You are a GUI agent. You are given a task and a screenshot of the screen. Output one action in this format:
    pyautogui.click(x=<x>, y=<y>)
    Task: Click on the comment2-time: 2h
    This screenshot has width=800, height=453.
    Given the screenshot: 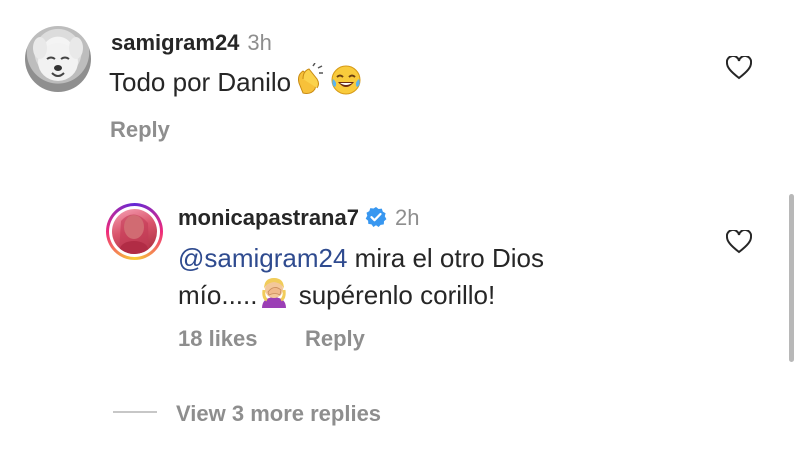 What is the action you would take?
    pyautogui.click(x=407, y=217)
    